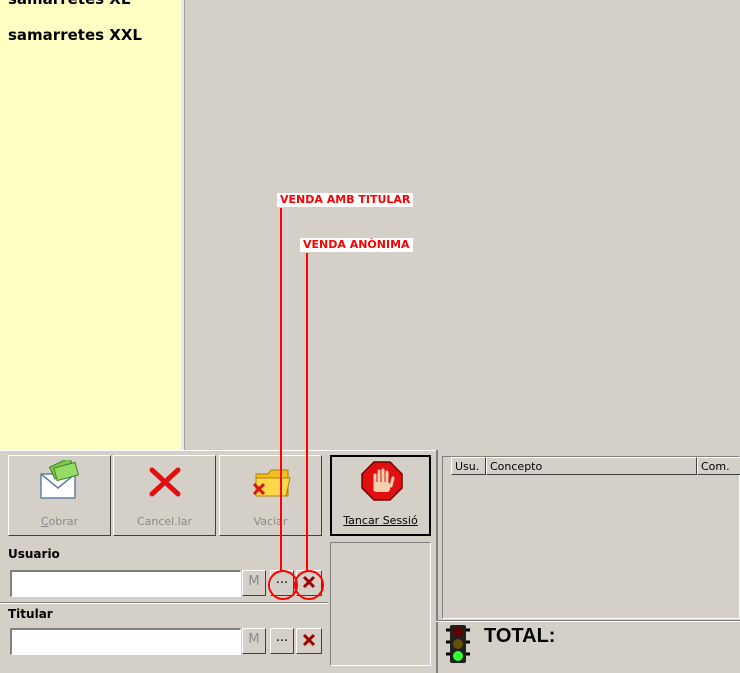 This screenshot has width=740, height=673. What do you see at coordinates (60, 479) in the screenshot?
I see `money-envelope-icon` at bounding box center [60, 479].